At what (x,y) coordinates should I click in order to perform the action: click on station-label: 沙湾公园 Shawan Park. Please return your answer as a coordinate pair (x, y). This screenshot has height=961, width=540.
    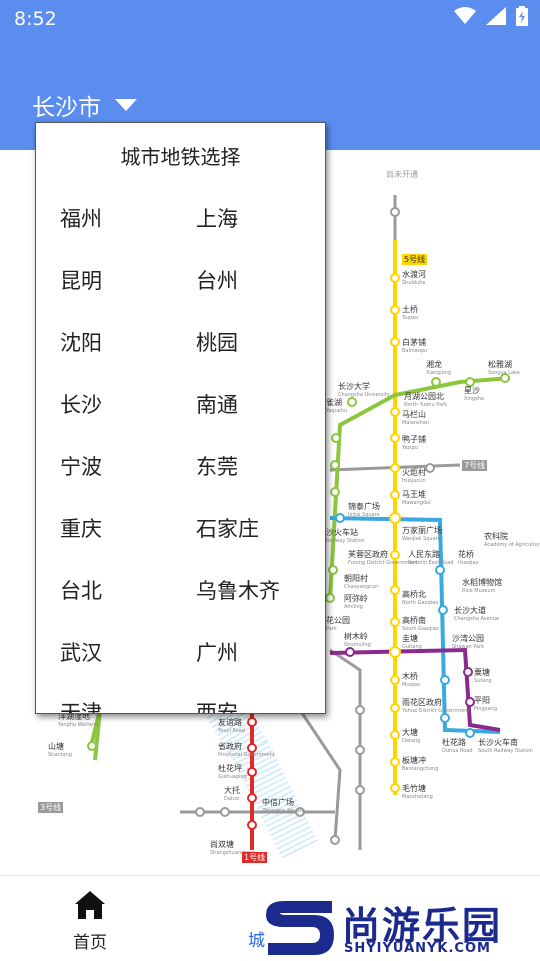
    Looking at the image, I should click on (468, 643).